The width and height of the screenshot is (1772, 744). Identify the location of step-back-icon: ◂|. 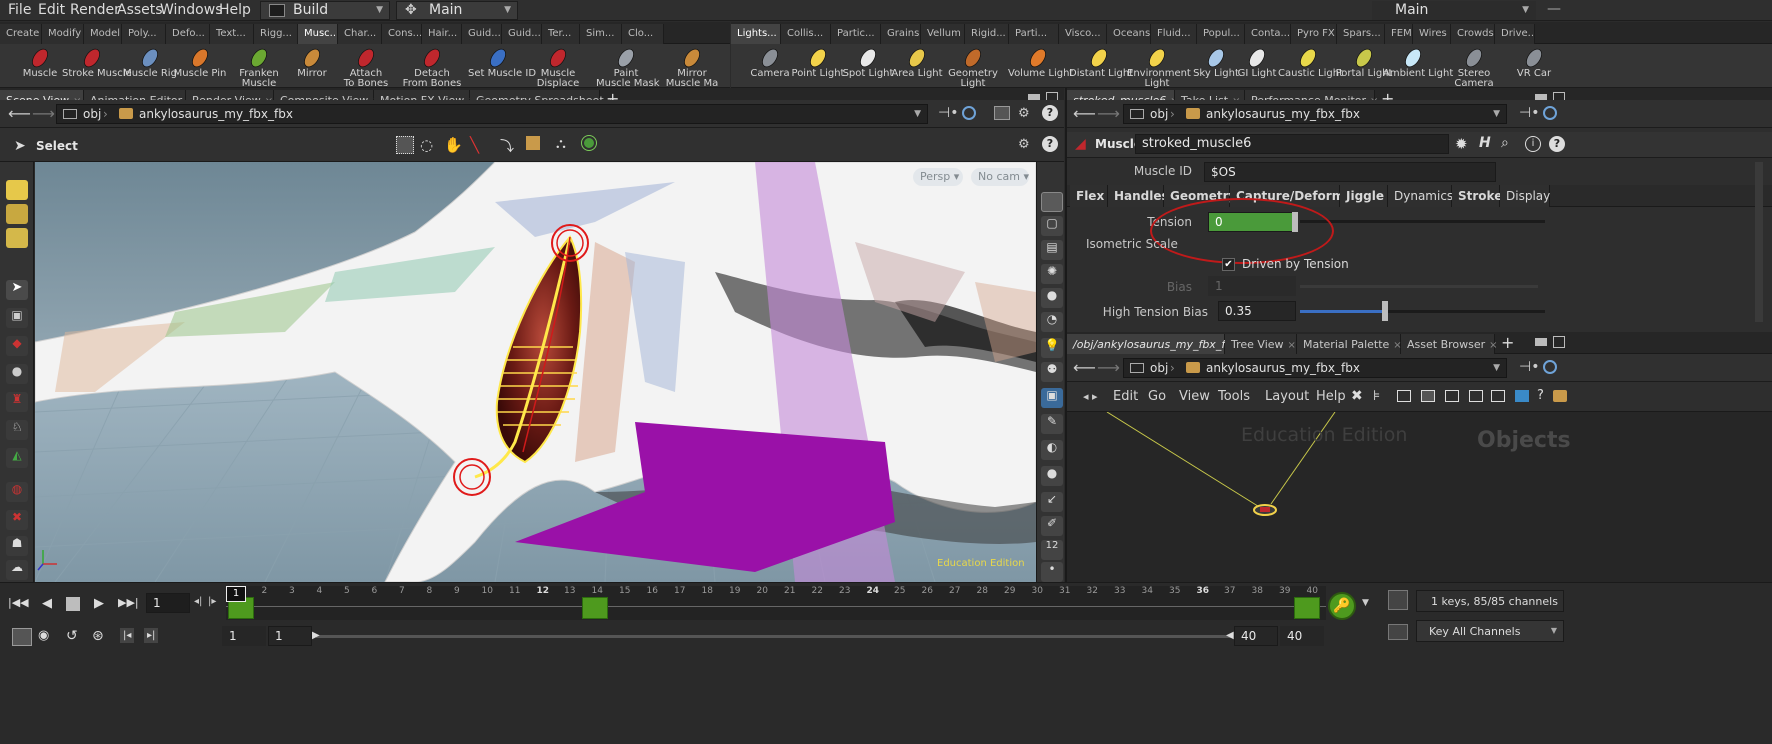
(198, 601).